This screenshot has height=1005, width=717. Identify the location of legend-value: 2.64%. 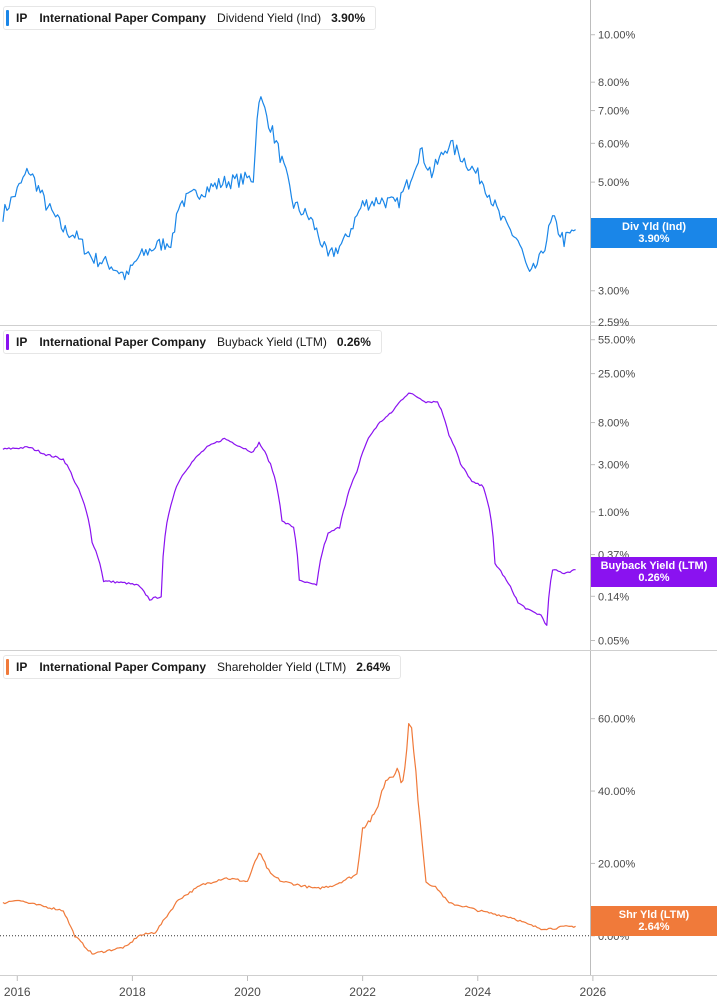
(373, 667).